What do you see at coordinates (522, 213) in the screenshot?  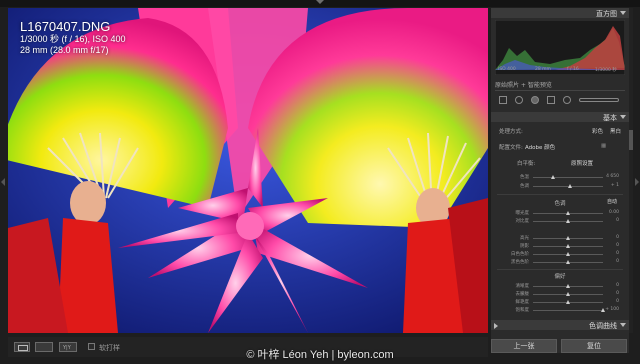 I see `exposure-label: 曝光度` at bounding box center [522, 213].